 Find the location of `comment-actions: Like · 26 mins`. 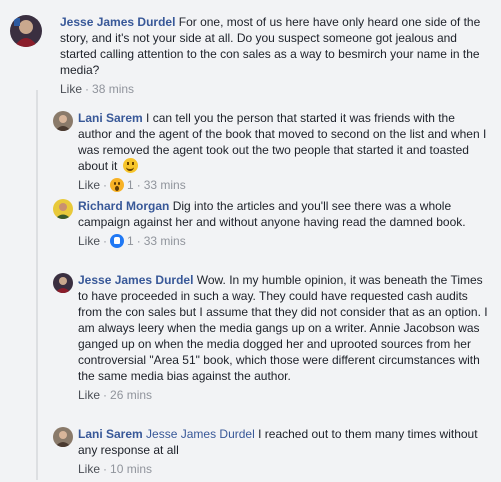

comment-actions: Like · 26 mins is located at coordinates (115, 395).